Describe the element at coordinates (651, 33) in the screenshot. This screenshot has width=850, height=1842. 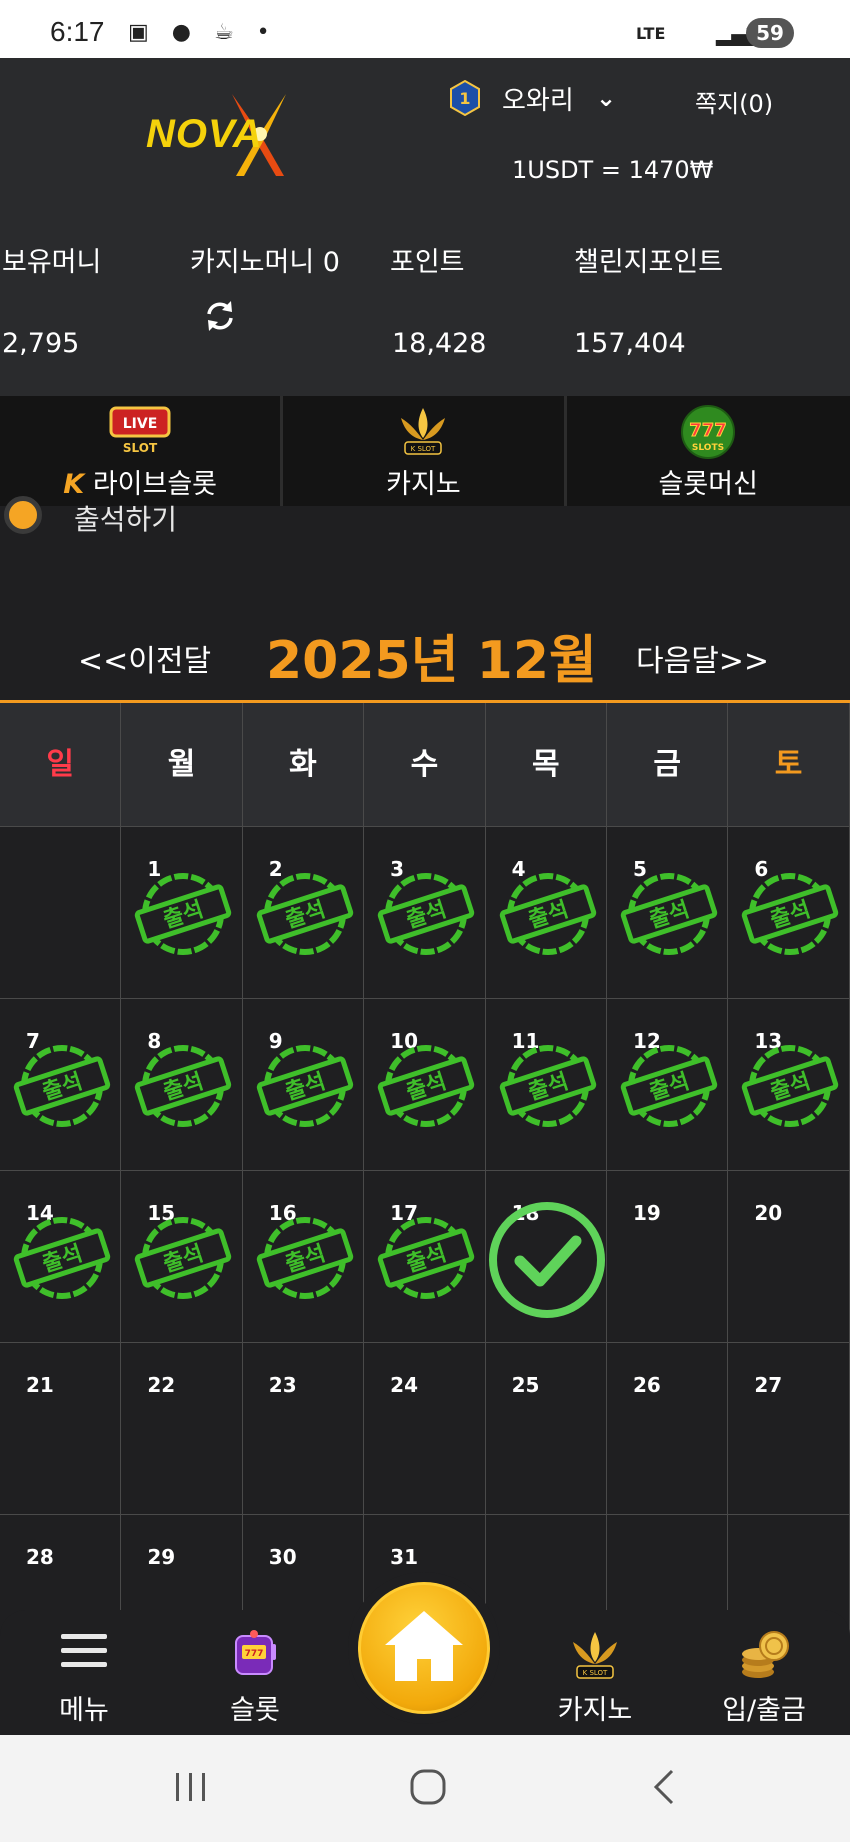
I see `network-indicator: LTE` at that location.